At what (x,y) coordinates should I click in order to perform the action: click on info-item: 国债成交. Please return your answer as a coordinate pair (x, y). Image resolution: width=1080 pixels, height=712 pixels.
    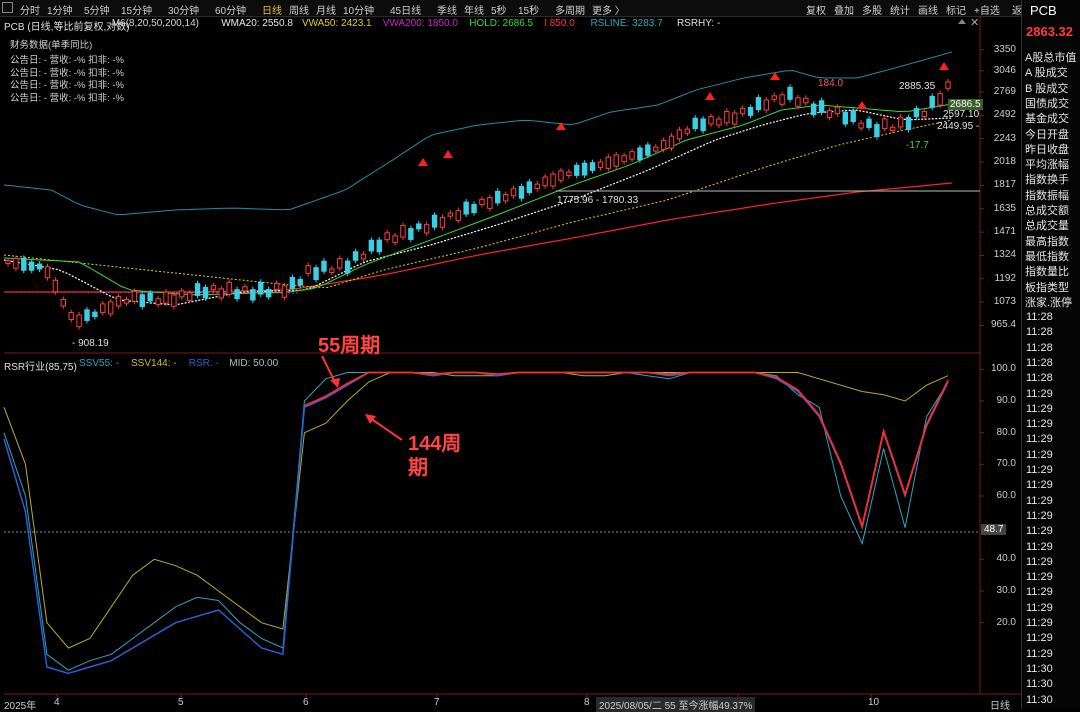
    Looking at the image, I should click on (1052, 103).